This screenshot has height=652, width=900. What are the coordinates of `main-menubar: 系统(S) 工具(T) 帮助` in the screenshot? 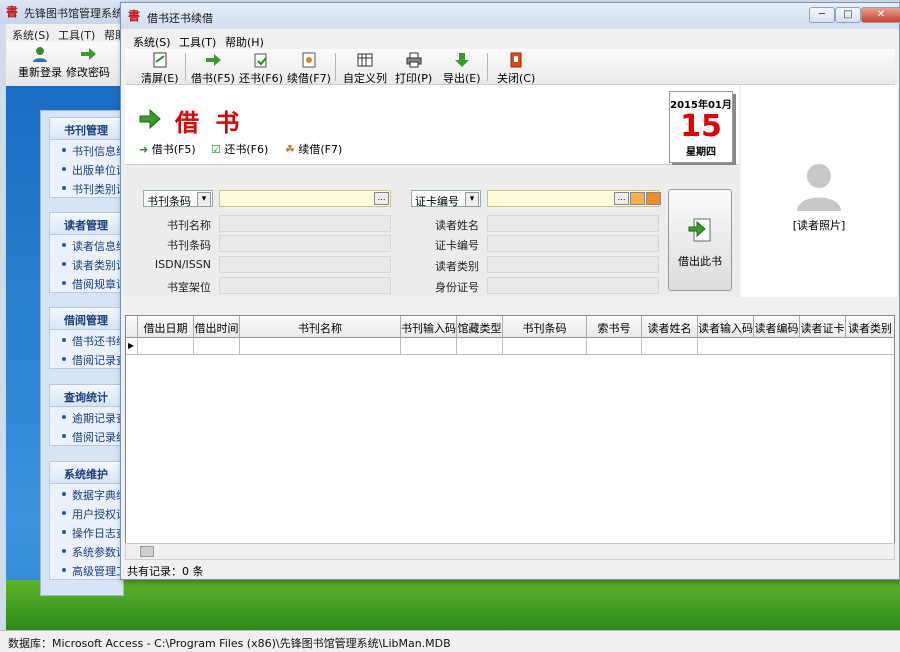 It's located at (65, 33).